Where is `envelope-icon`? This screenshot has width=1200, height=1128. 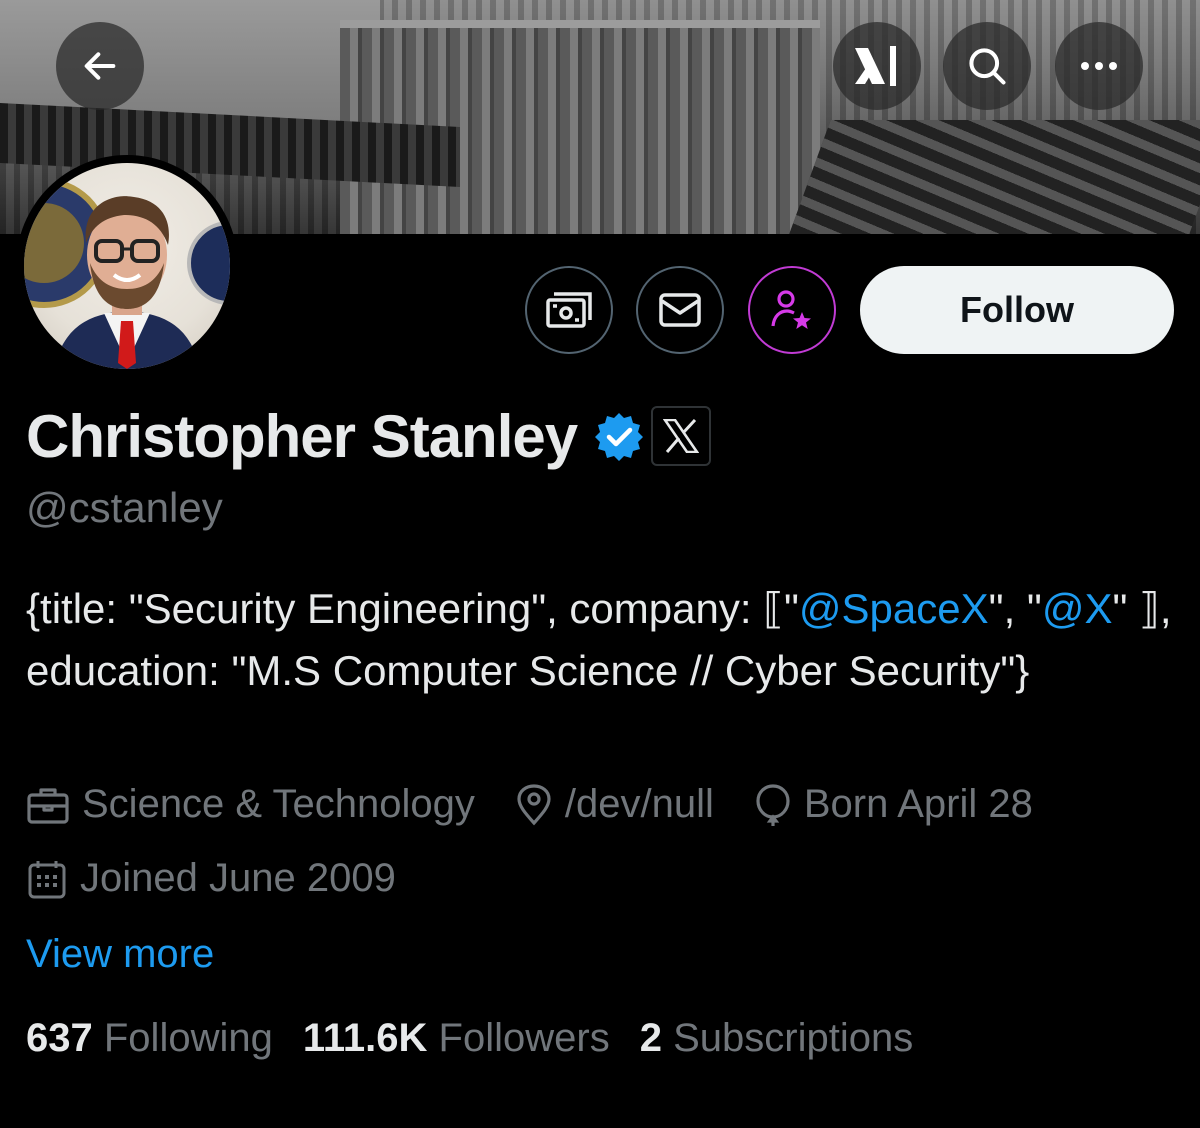
envelope-icon is located at coordinates (680, 310).